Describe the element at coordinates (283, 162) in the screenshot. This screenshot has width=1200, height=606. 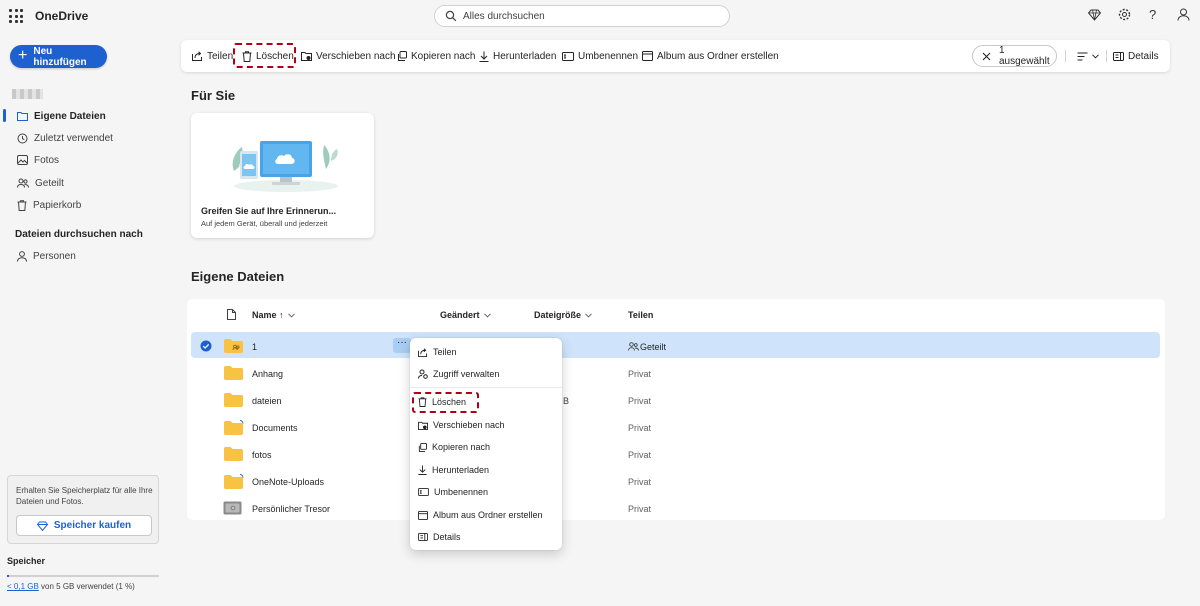
I see `devices-cloud-illustration` at that location.